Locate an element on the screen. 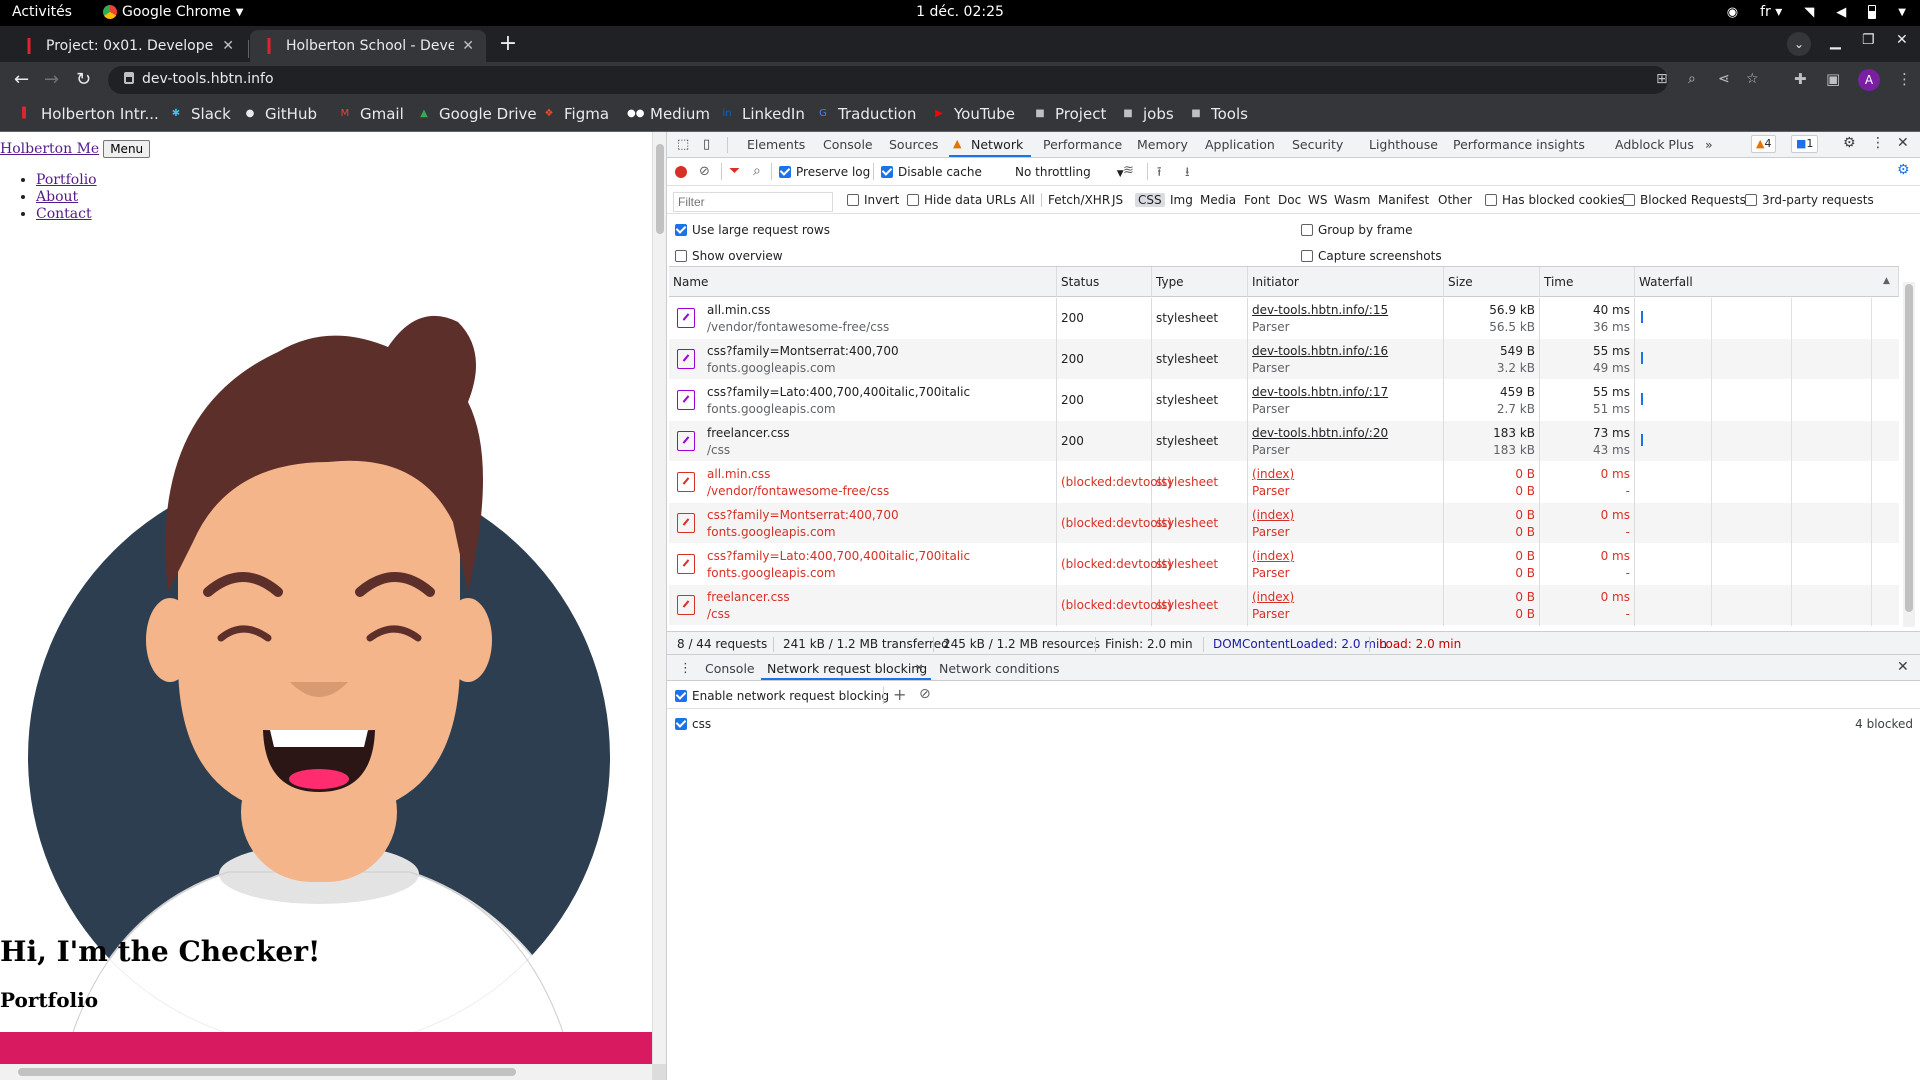 This screenshot has width=1920, height=1080. profile-avatar: A is located at coordinates (1869, 80).